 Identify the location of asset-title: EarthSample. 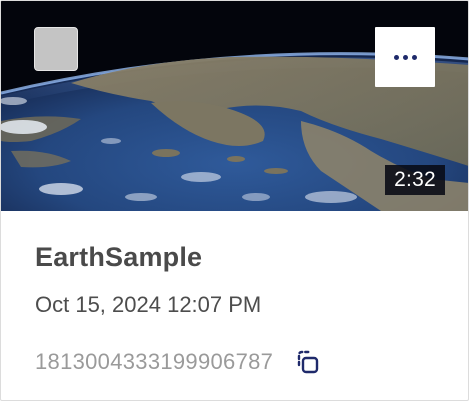
(118, 257).